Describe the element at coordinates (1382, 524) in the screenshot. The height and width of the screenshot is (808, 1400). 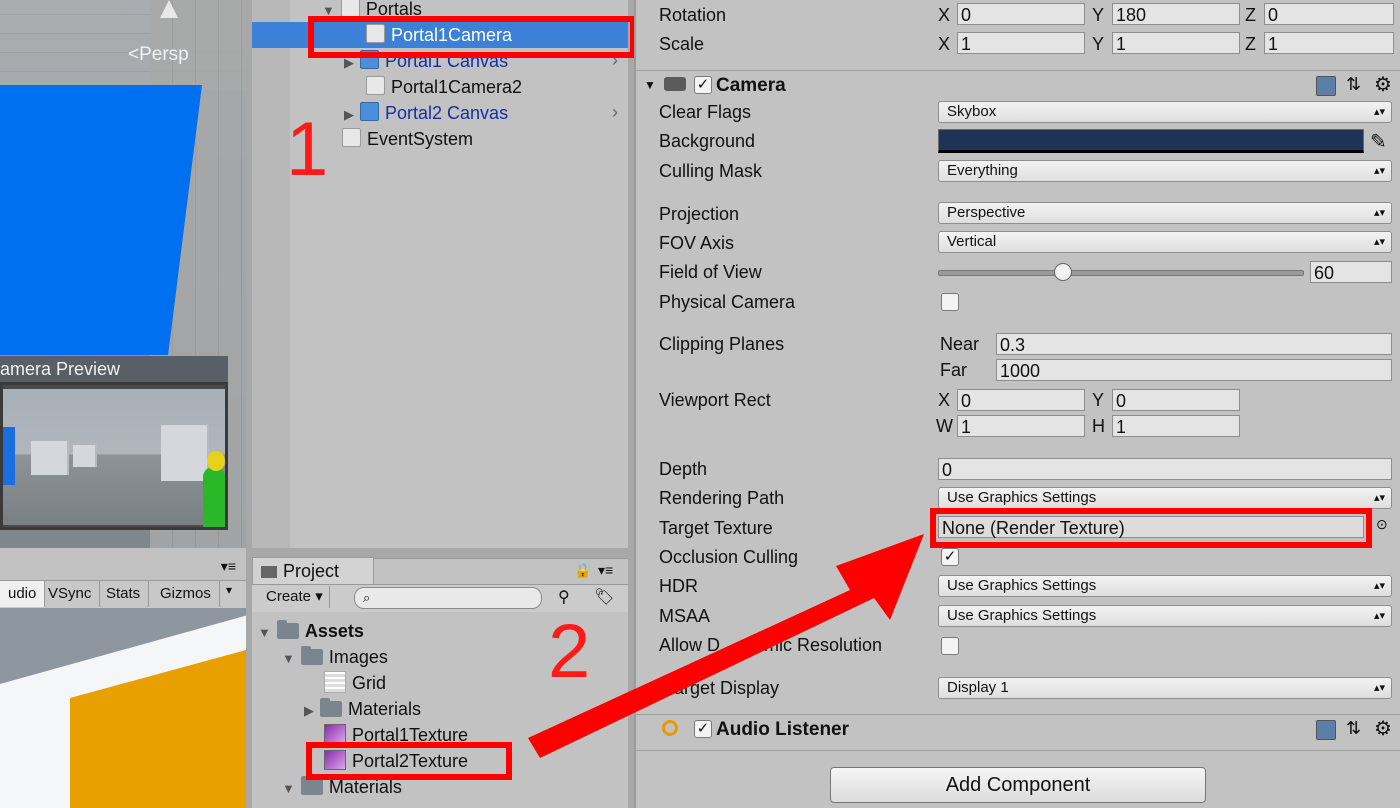
I see `object-picker-icon: ⊙` at that location.